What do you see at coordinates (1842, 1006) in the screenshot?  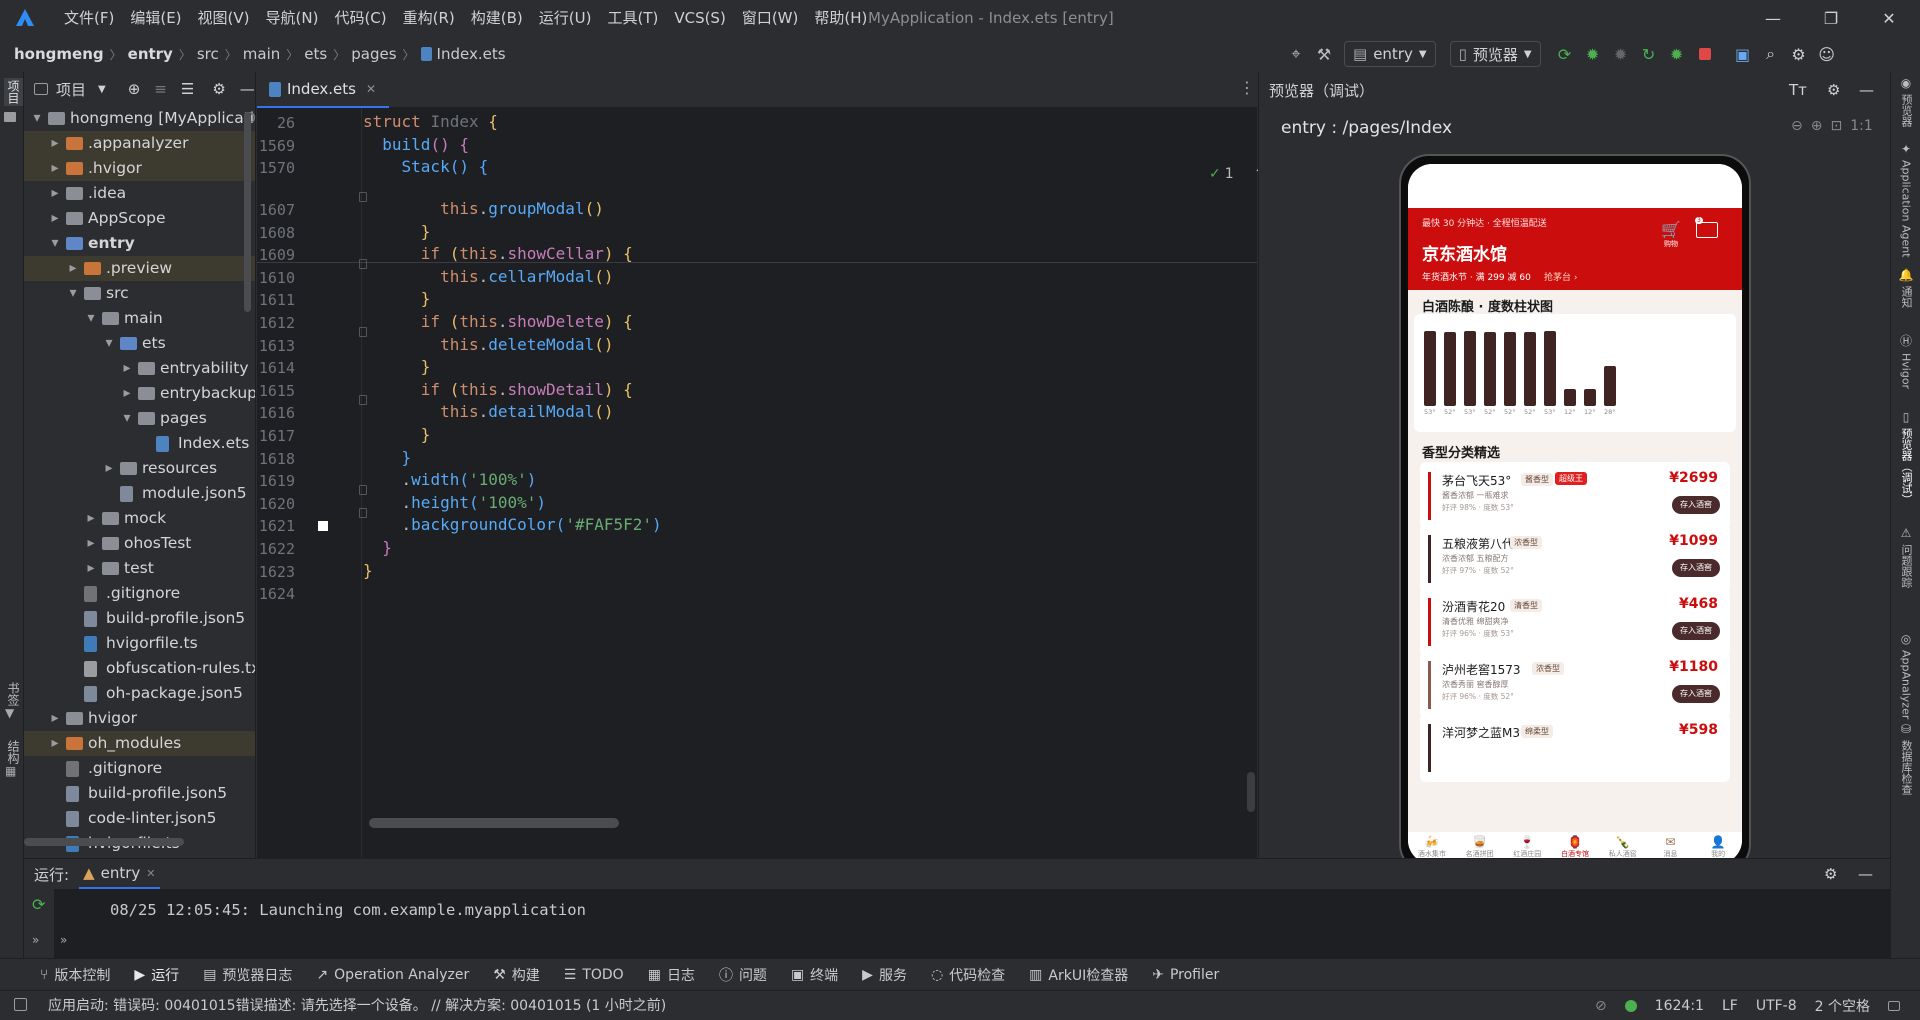 I see `indent-setting: 2 个空格` at bounding box center [1842, 1006].